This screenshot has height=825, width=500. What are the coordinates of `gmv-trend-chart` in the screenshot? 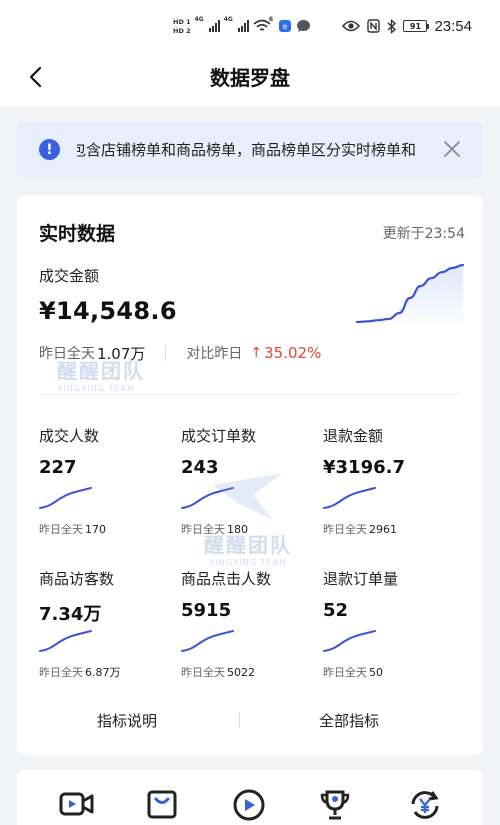 It's located at (410, 294).